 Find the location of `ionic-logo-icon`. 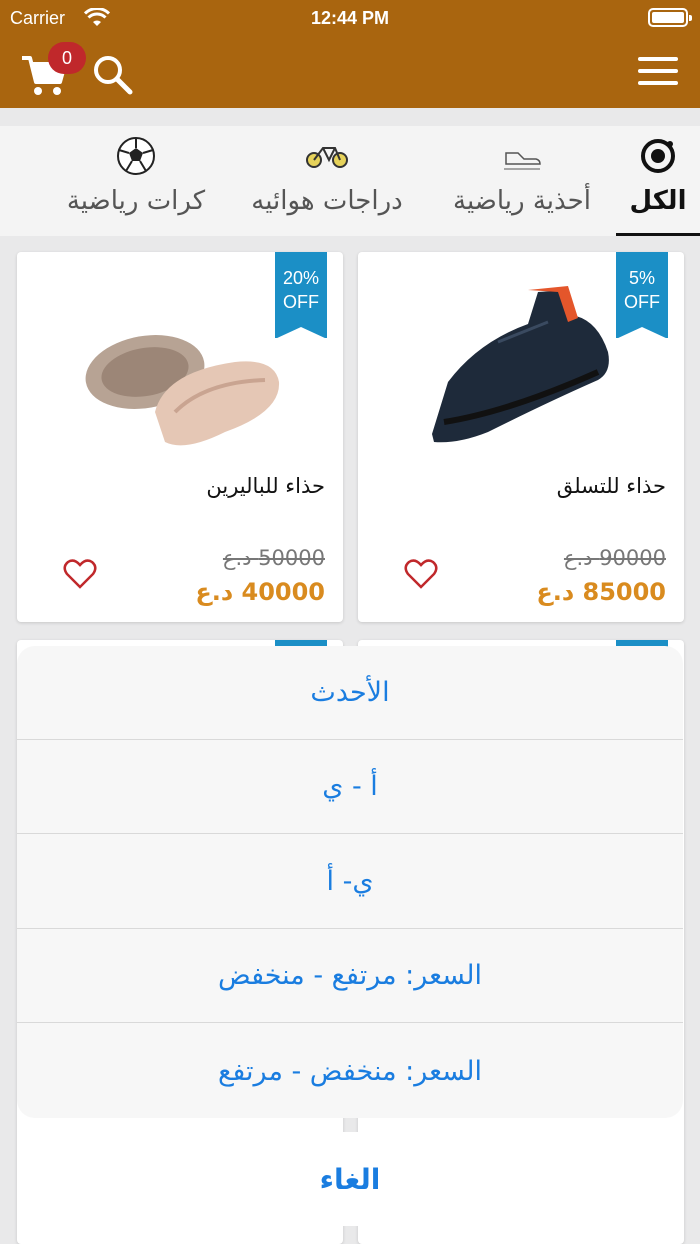

ionic-logo-icon is located at coordinates (658, 156).